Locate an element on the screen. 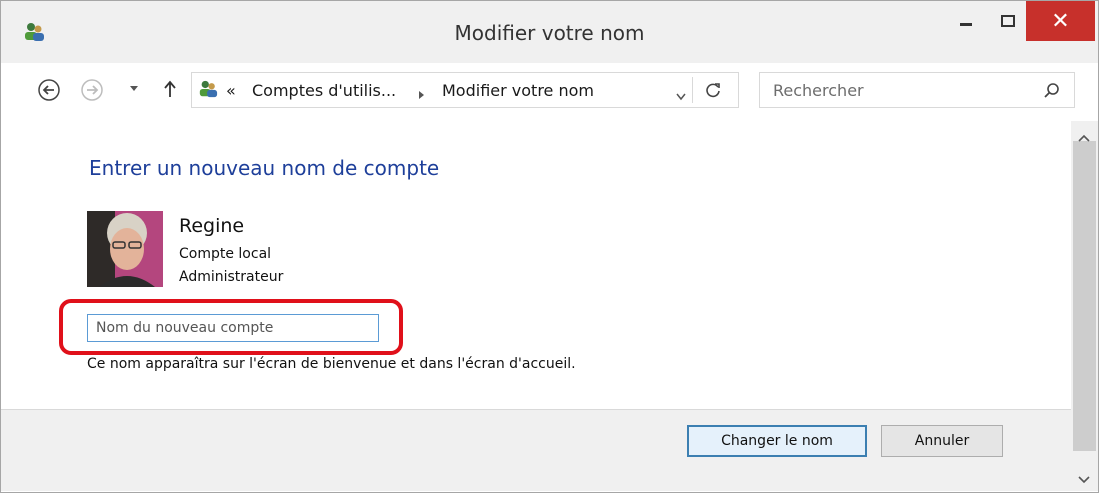 Image resolution: width=1099 pixels, height=493 pixels. cancel-button: Annuler is located at coordinates (942, 441).